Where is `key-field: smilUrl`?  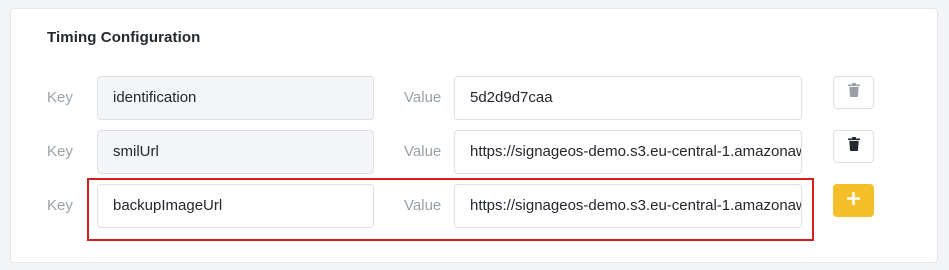 key-field: smilUrl is located at coordinates (235, 152).